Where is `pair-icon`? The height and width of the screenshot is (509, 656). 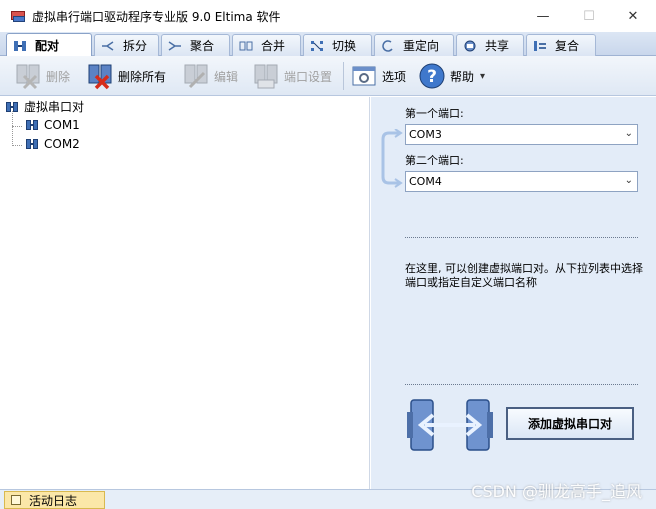
pair-icon is located at coordinates (20, 46).